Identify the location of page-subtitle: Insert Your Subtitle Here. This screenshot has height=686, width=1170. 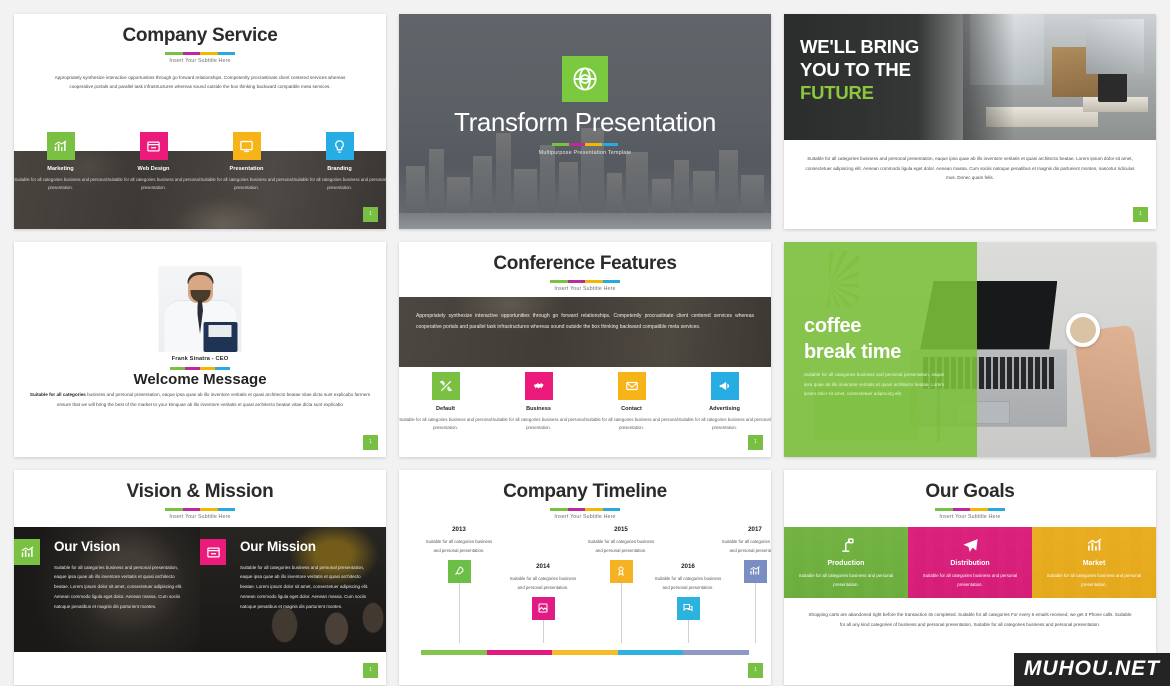
(970, 517).